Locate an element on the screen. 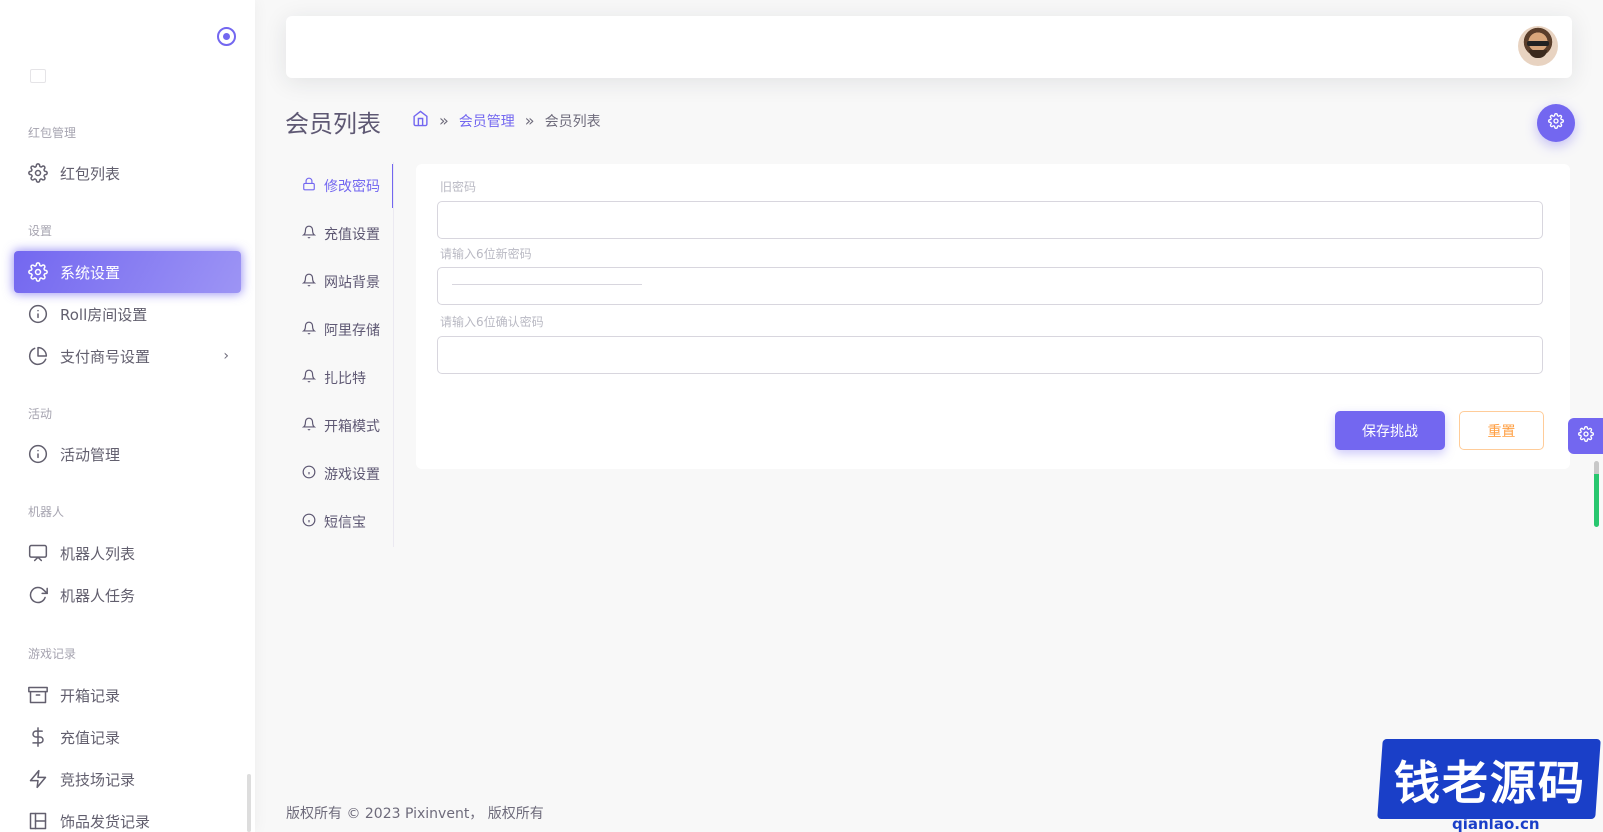 This screenshot has width=1603, height=832. reset-button: 重置 is located at coordinates (1501, 430).